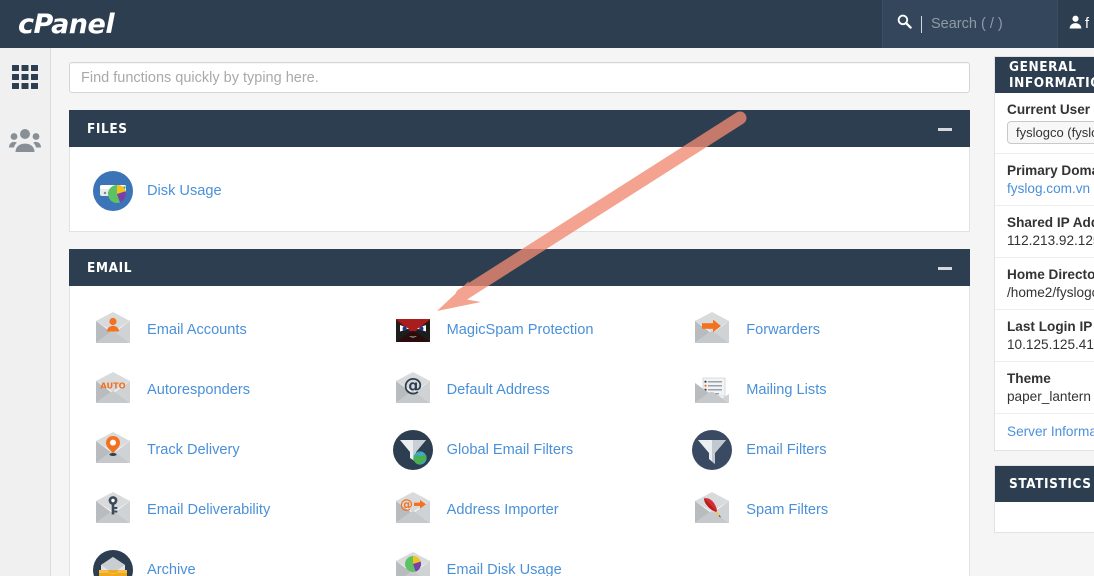  What do you see at coordinates (413, 450) in the screenshot?
I see `funnel-globe-icon` at bounding box center [413, 450].